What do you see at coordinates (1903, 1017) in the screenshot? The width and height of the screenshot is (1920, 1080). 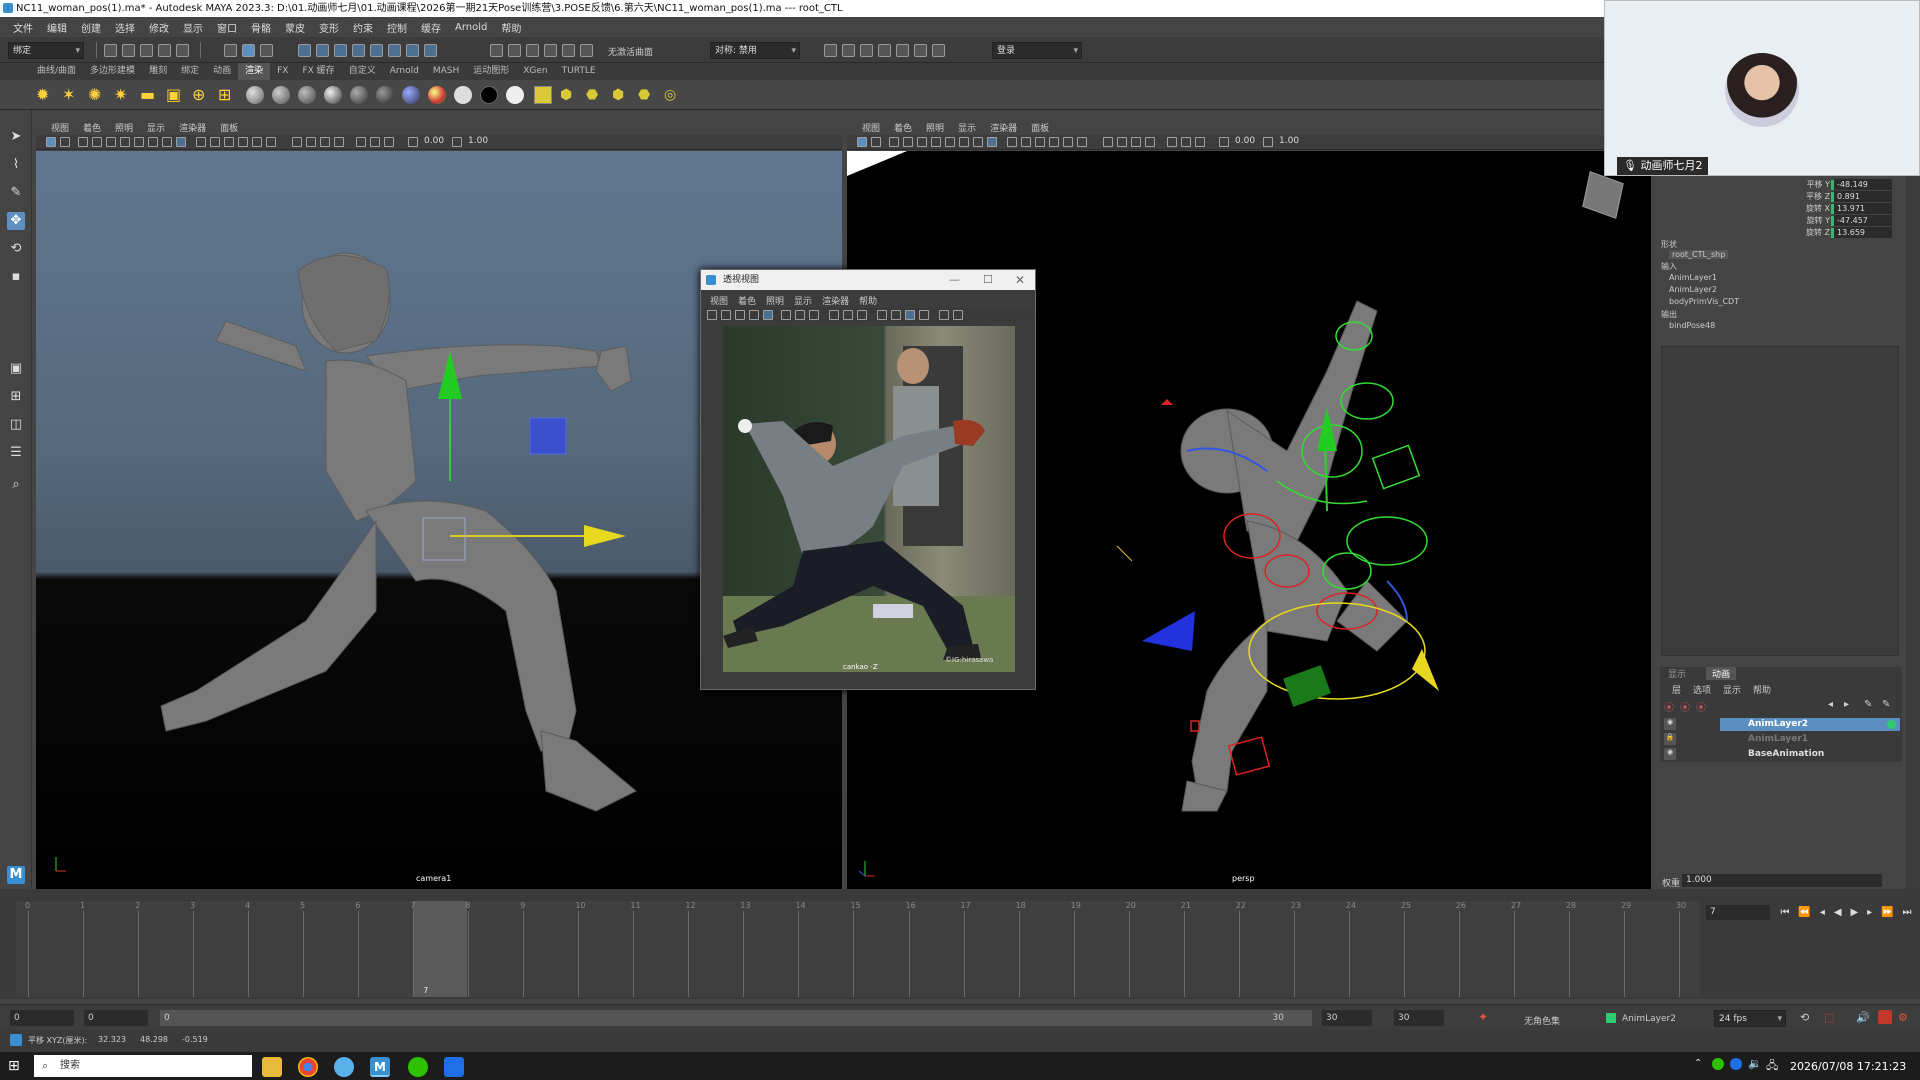 I see `settings-icon: ⚙` at bounding box center [1903, 1017].